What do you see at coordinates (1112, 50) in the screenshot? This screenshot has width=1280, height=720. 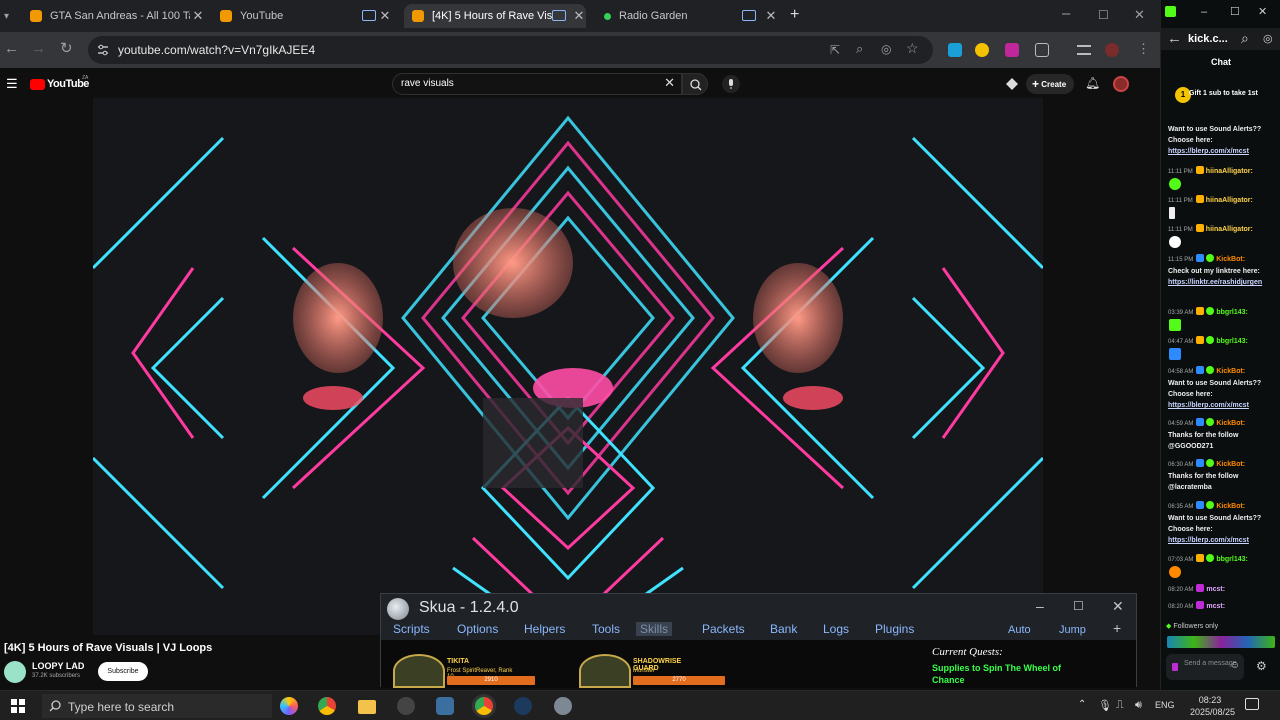 I see `profile-avatar` at bounding box center [1112, 50].